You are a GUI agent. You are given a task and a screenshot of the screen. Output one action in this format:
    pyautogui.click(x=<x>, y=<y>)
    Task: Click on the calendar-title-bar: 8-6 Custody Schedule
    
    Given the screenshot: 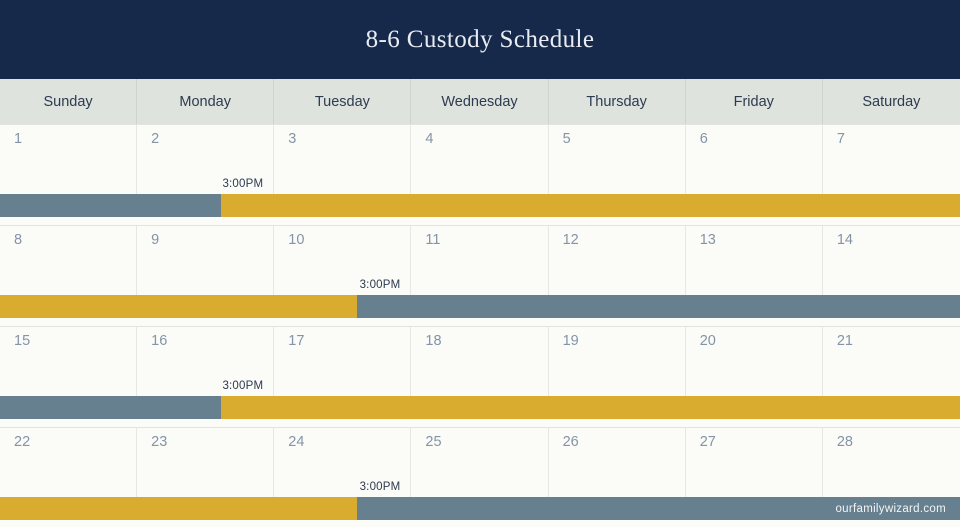 What is the action you would take?
    pyautogui.click(x=480, y=39)
    